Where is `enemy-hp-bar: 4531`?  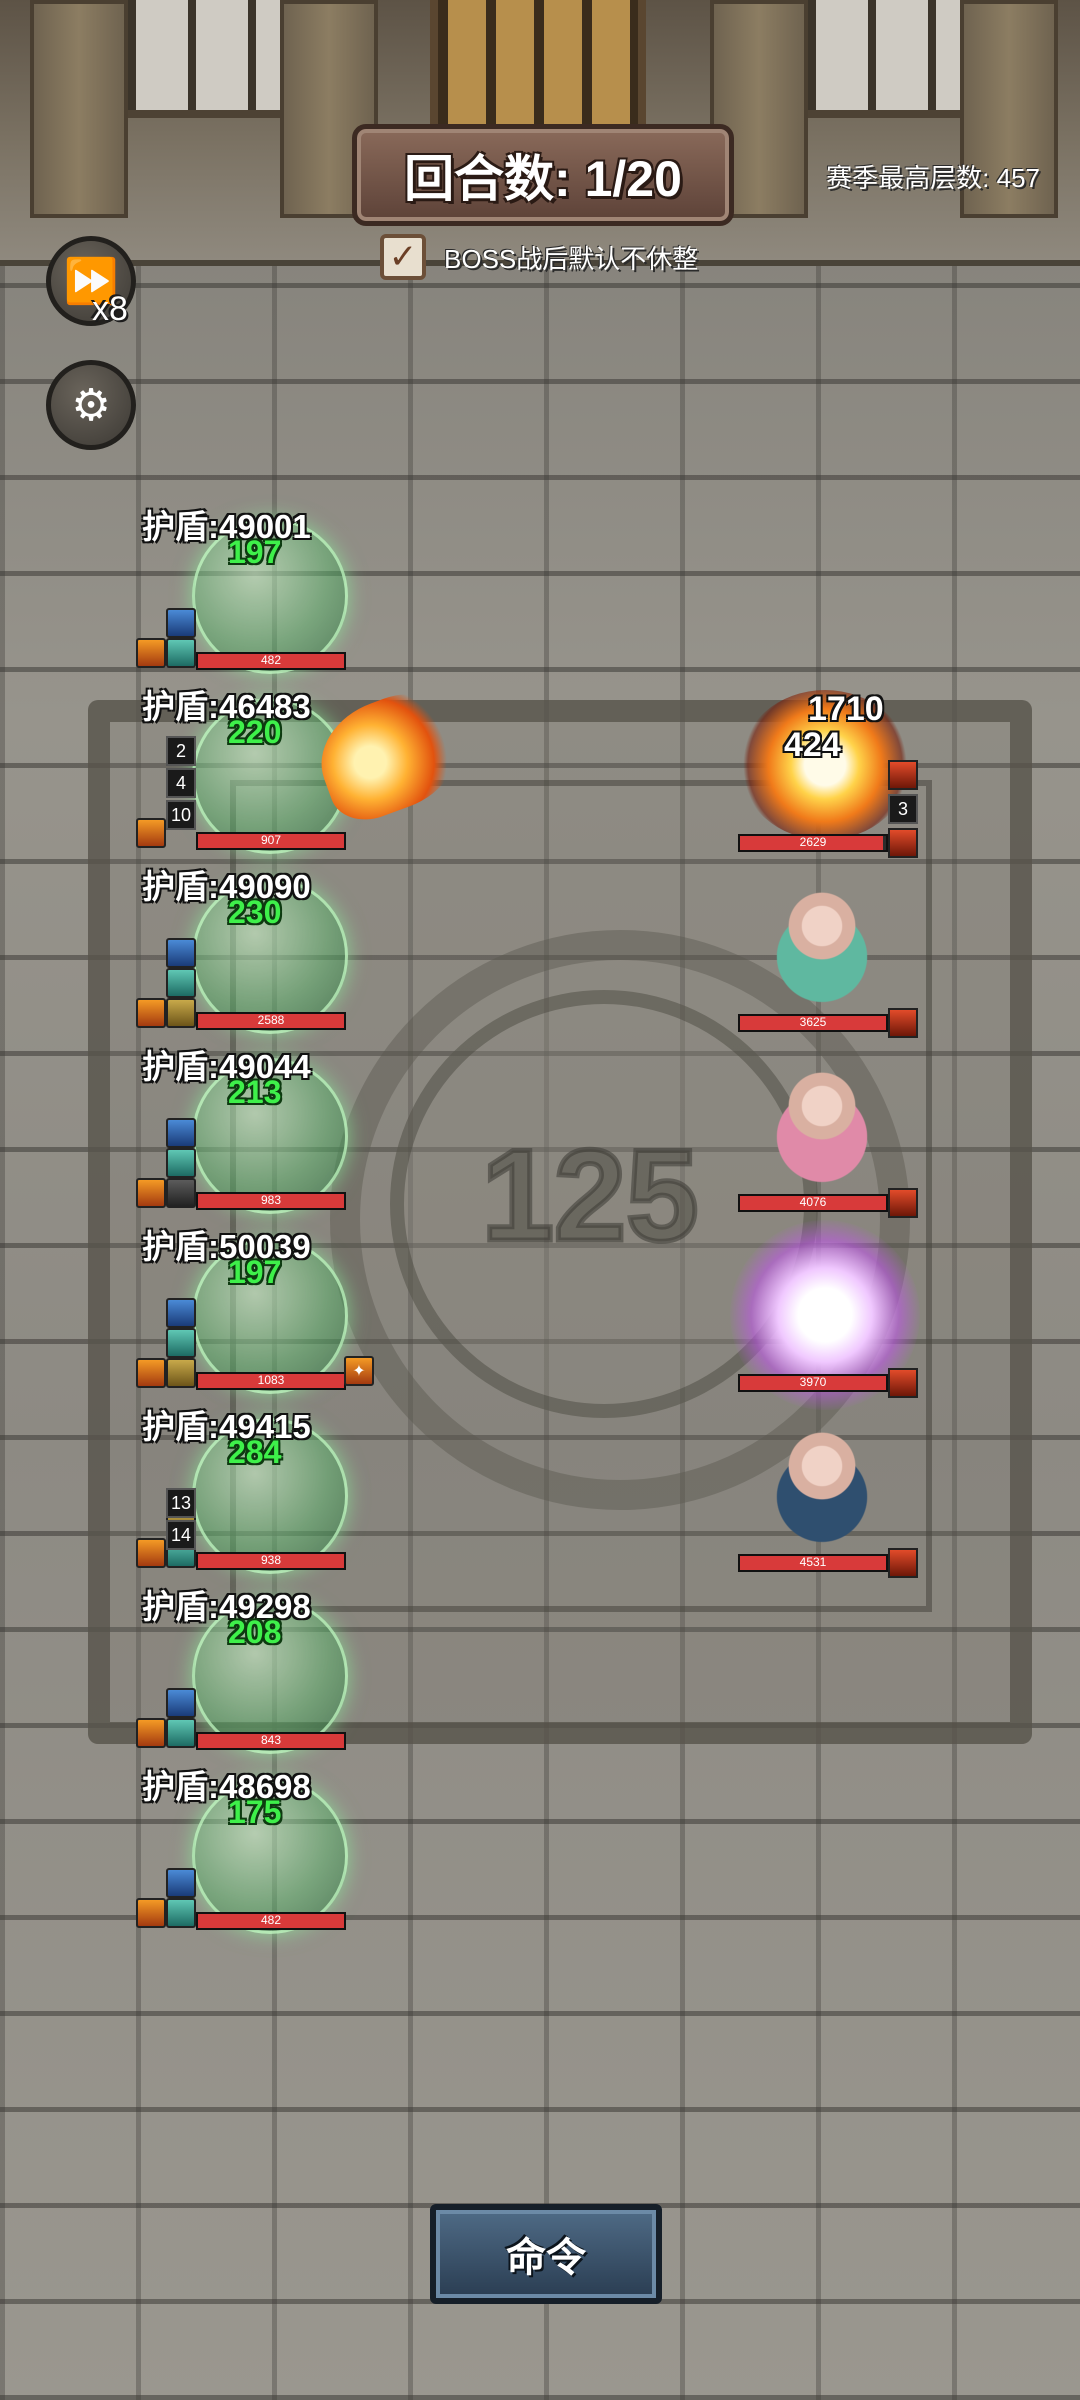
enemy-hp-bar: 4531 is located at coordinates (813, 1563).